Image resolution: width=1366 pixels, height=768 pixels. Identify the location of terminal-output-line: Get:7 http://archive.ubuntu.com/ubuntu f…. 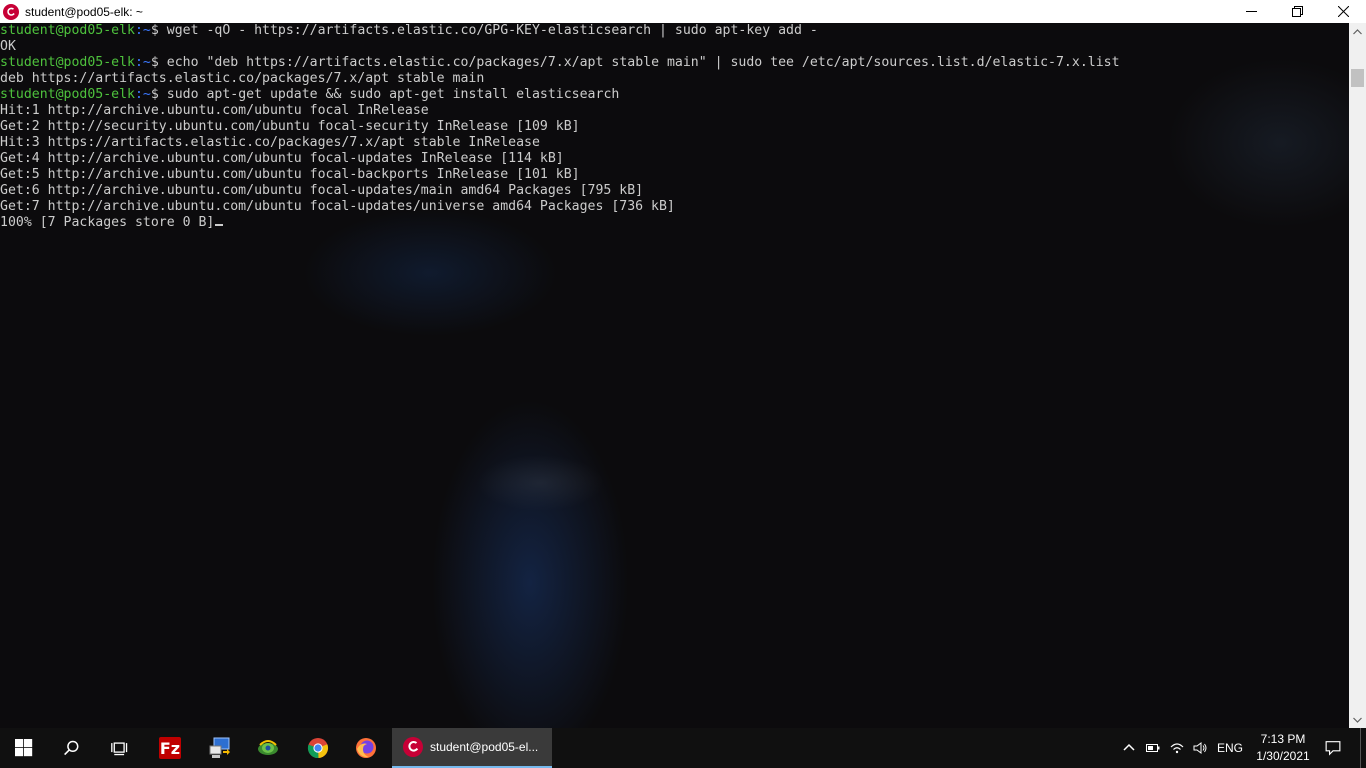
(560, 207).